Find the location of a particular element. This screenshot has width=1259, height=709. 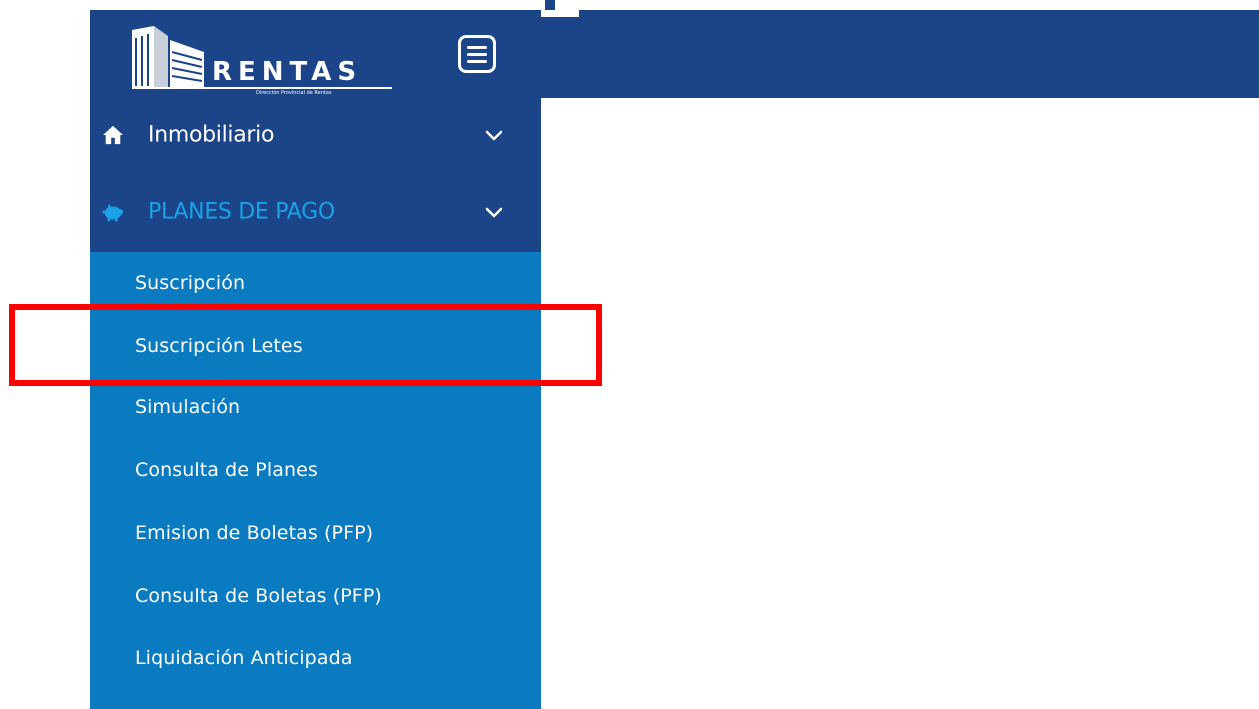

submenu-item-suscripcion: Suscripción is located at coordinates (190, 283).